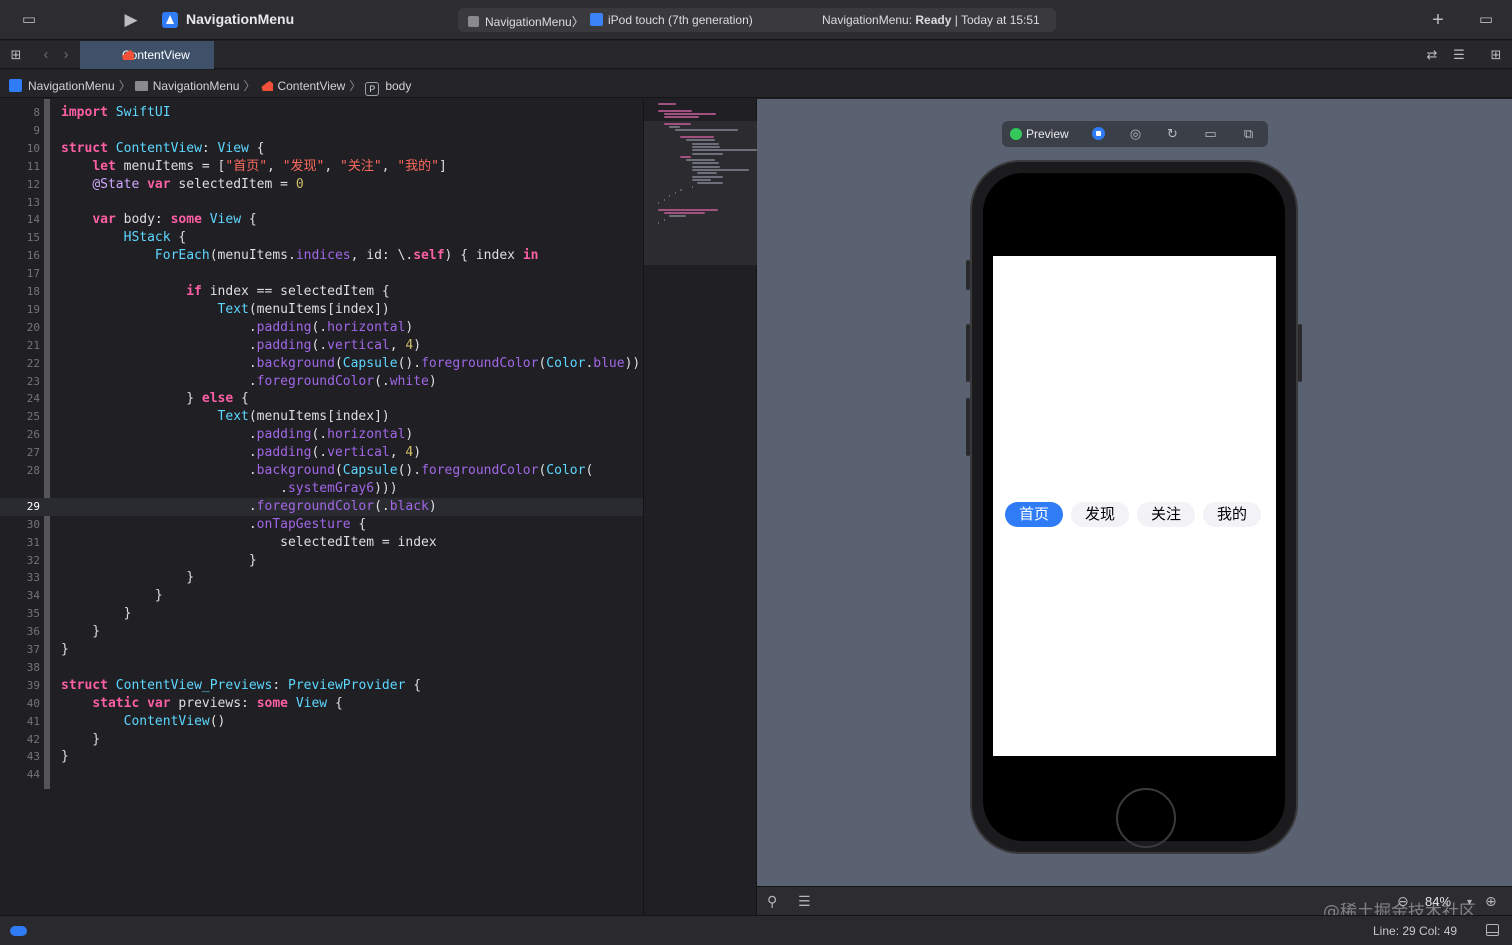 Image resolution: width=1512 pixels, height=945 pixels. Describe the element at coordinates (321, 614) in the screenshot. I see `code-line: 35 }` at that location.